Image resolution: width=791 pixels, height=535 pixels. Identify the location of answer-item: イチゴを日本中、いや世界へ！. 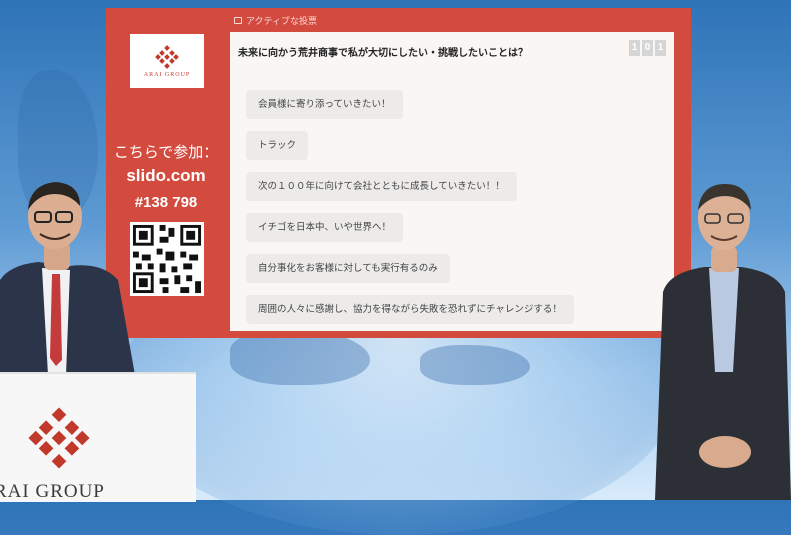
(325, 227).